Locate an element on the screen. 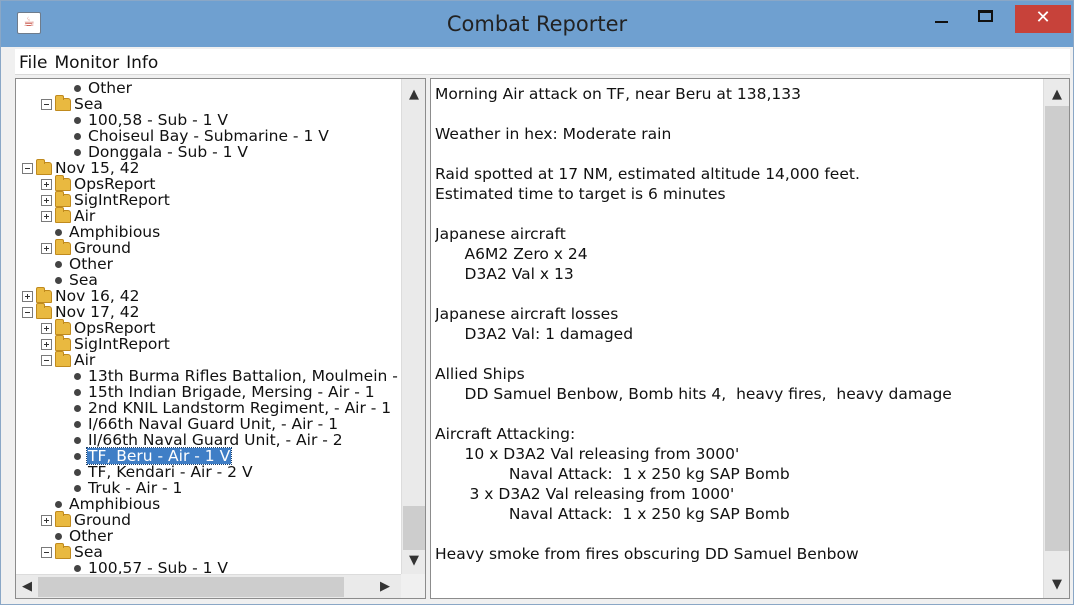 The image size is (1074, 605). tree-node-label: TF, Kendari - Air - 2 V is located at coordinates (170, 472).